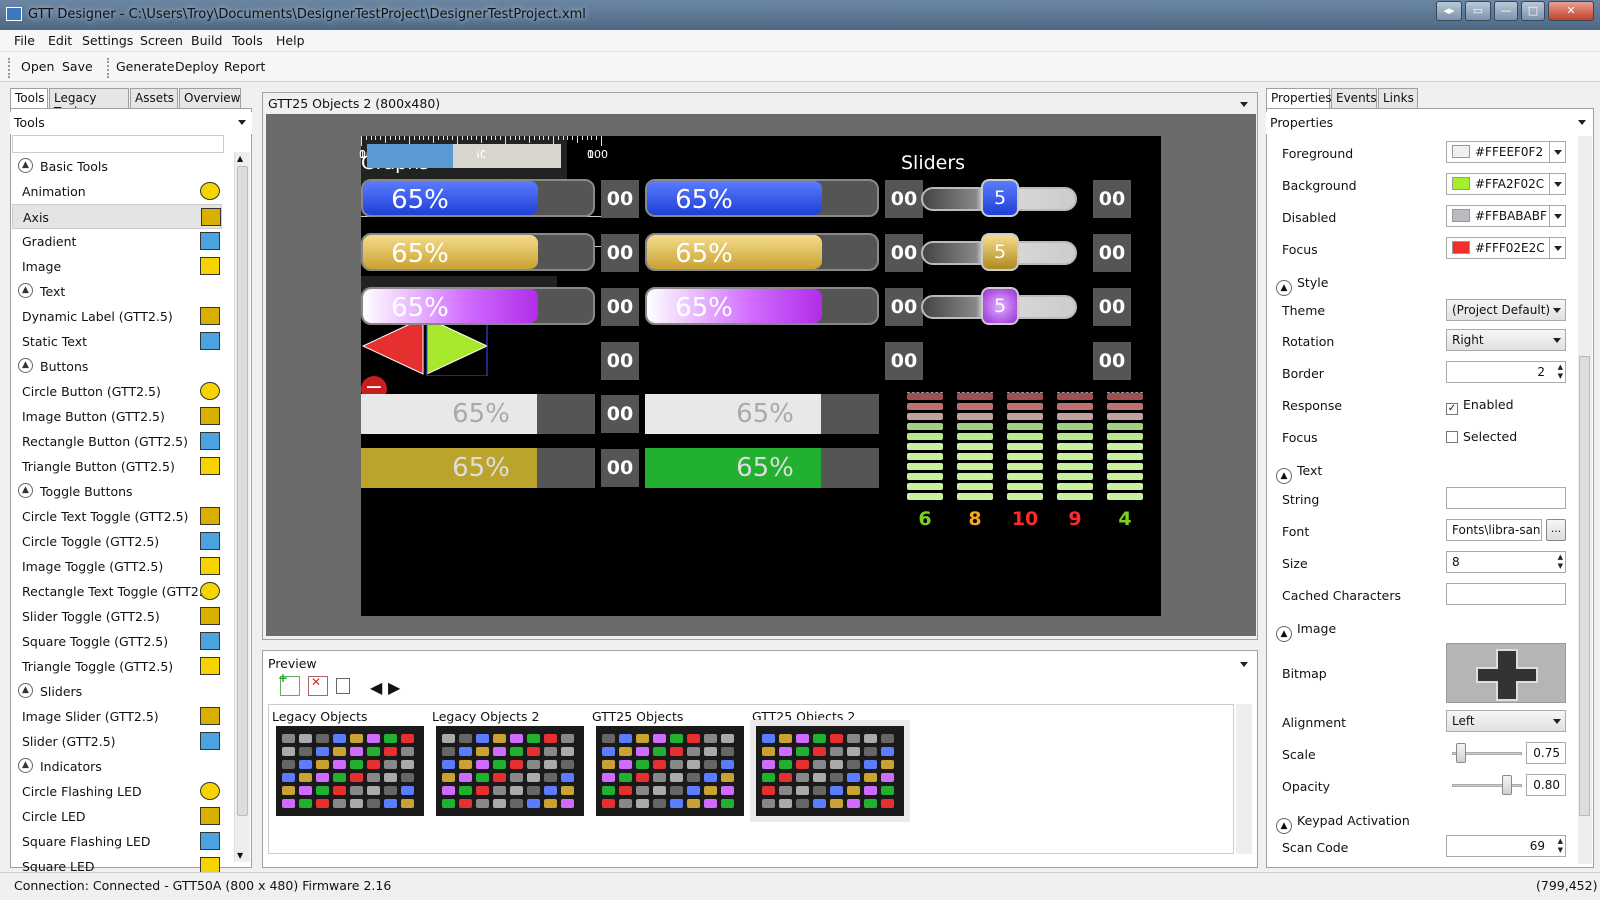 The height and width of the screenshot is (900, 1600). I want to click on tool-item: Image Toggle (GTT2.5), so click(117, 566).